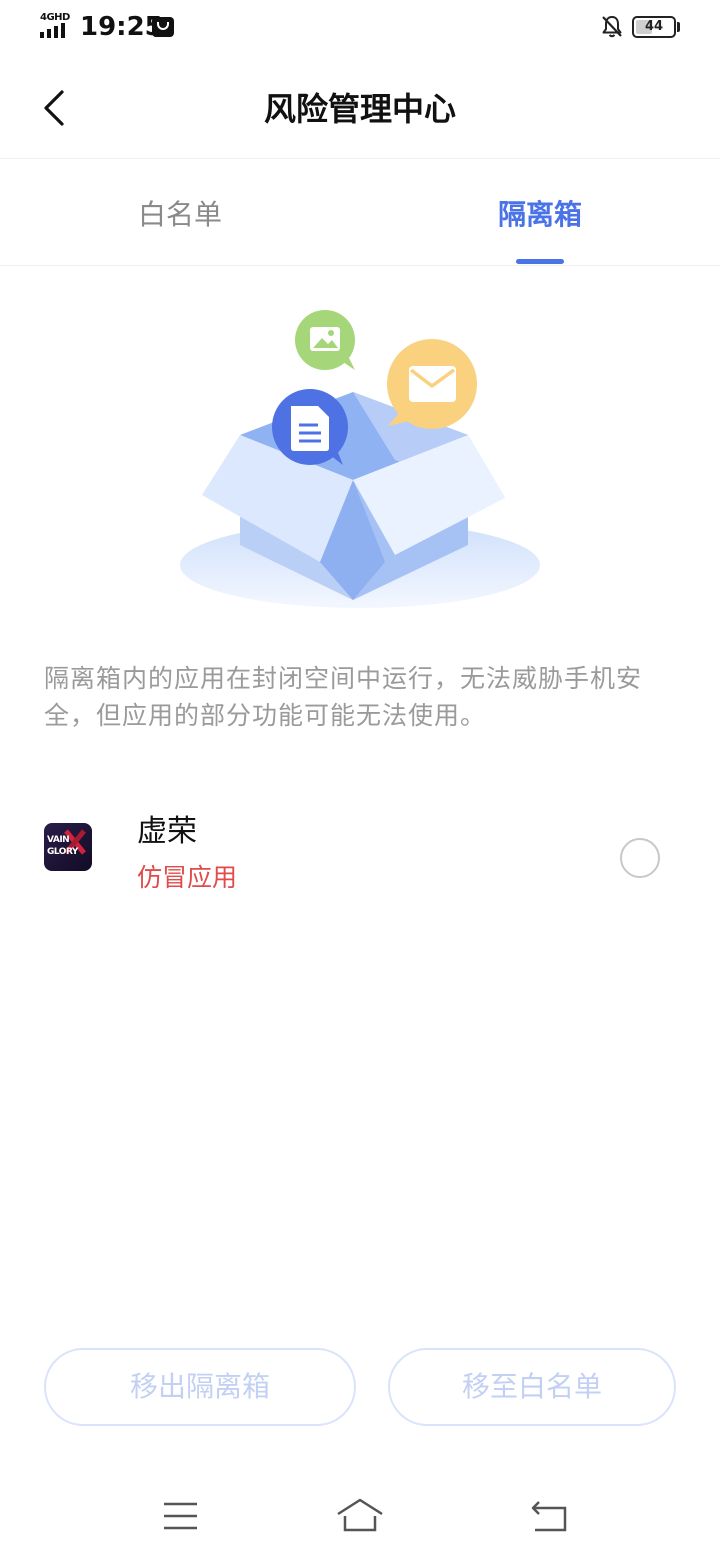 The image size is (720, 1560). Describe the element at coordinates (640, 858) in the screenshot. I see `select-checkbox` at that location.